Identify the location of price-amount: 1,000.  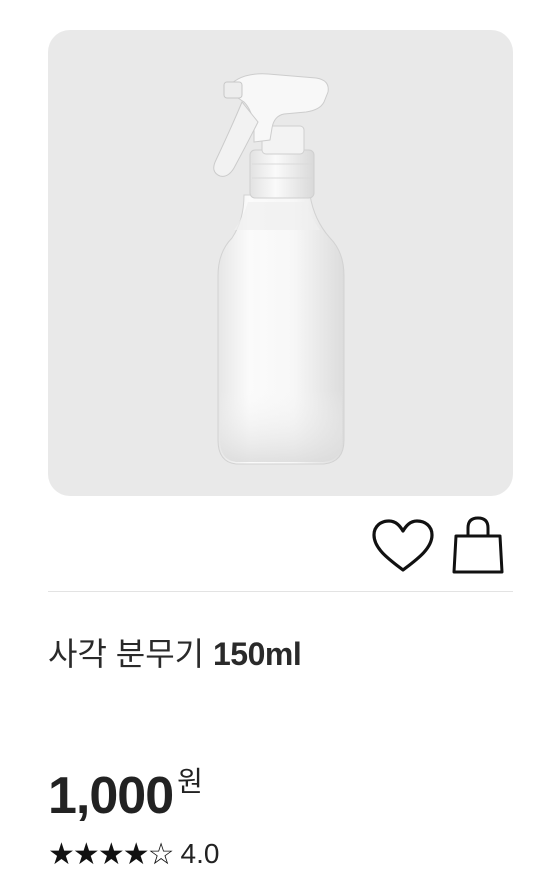
(111, 796).